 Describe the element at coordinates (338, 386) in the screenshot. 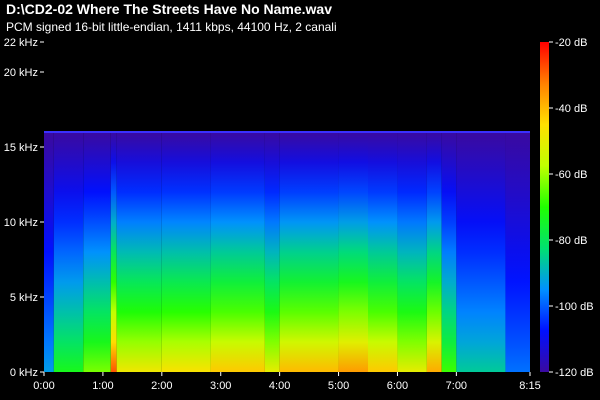

I see `x-tick-label: 5:00` at that location.